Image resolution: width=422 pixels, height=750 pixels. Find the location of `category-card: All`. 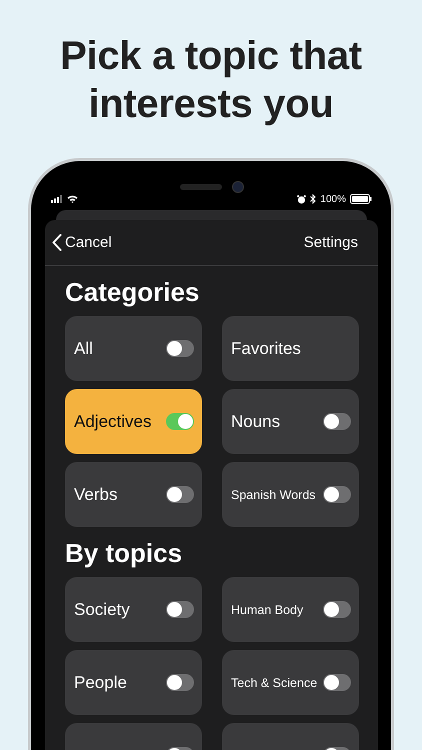

category-card: All is located at coordinates (133, 348).